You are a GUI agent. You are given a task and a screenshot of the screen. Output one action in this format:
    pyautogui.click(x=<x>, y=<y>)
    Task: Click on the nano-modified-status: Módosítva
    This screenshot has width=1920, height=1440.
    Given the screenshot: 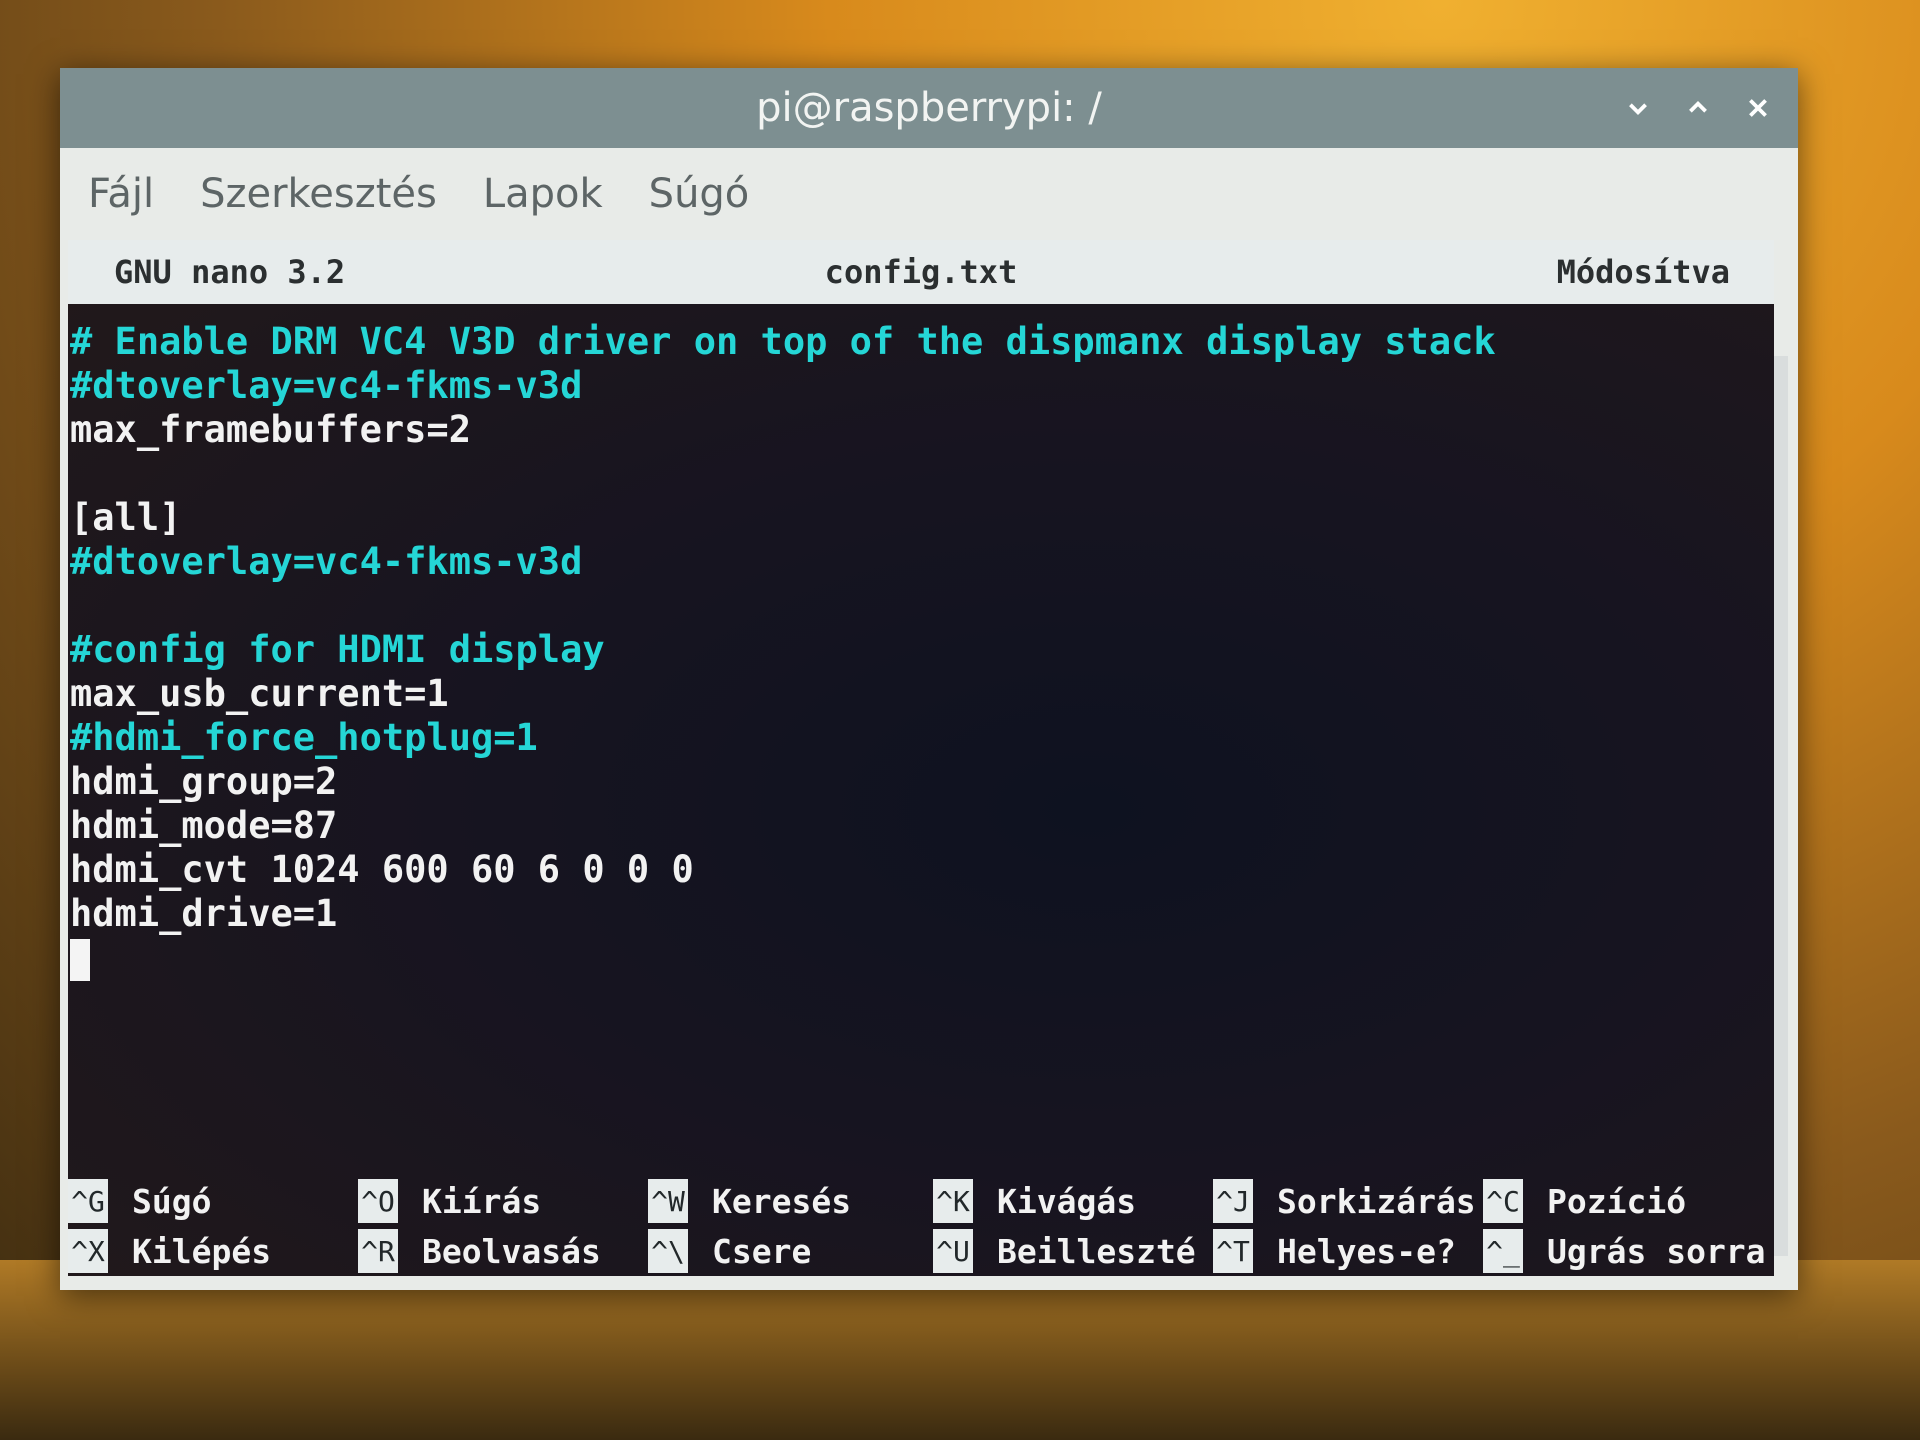 What is the action you would take?
    pyautogui.click(x=1643, y=272)
    